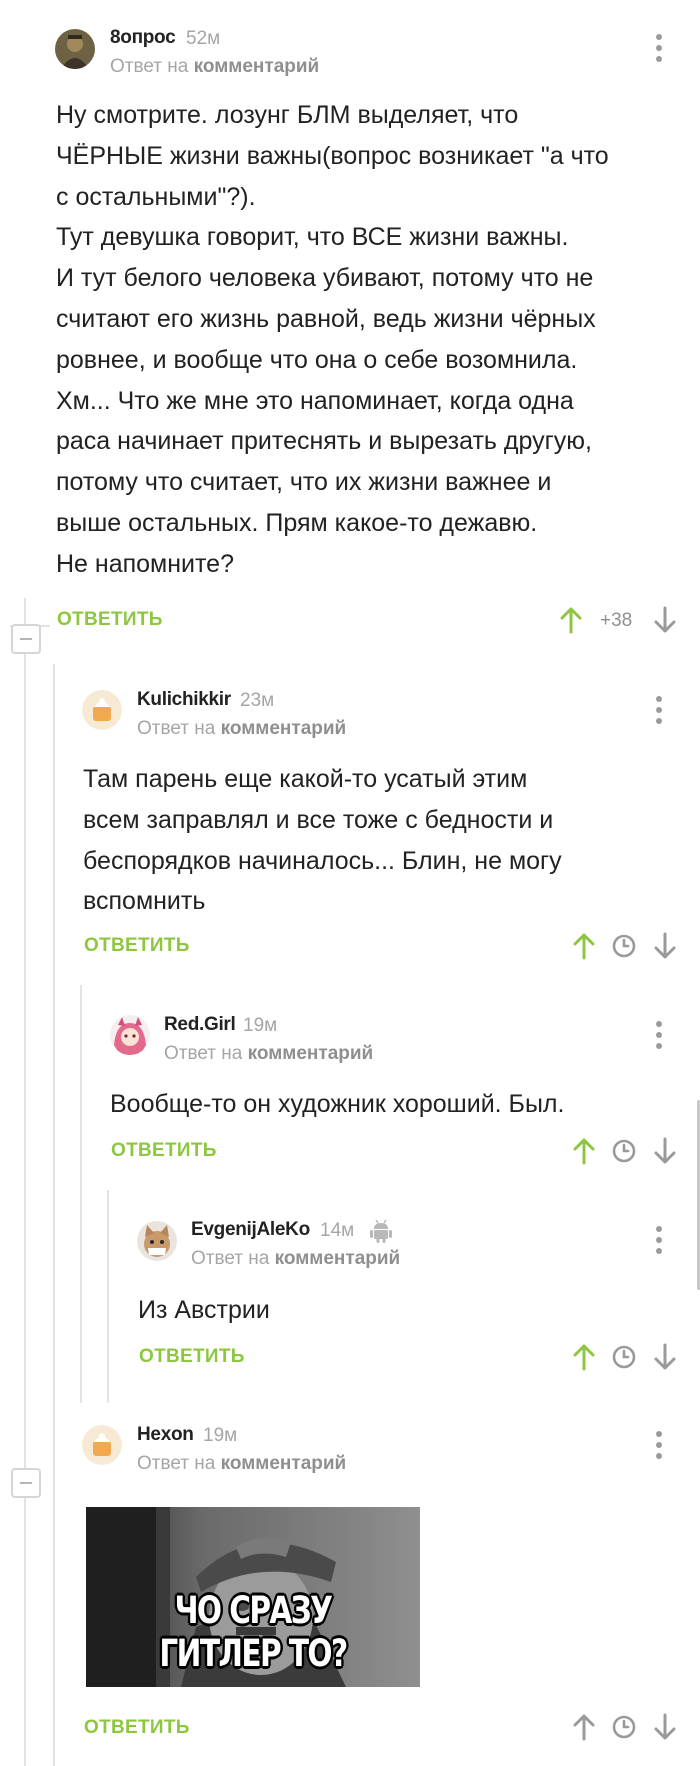 Image resolution: width=700 pixels, height=1766 pixels. I want to click on android-icon, so click(381, 1231).